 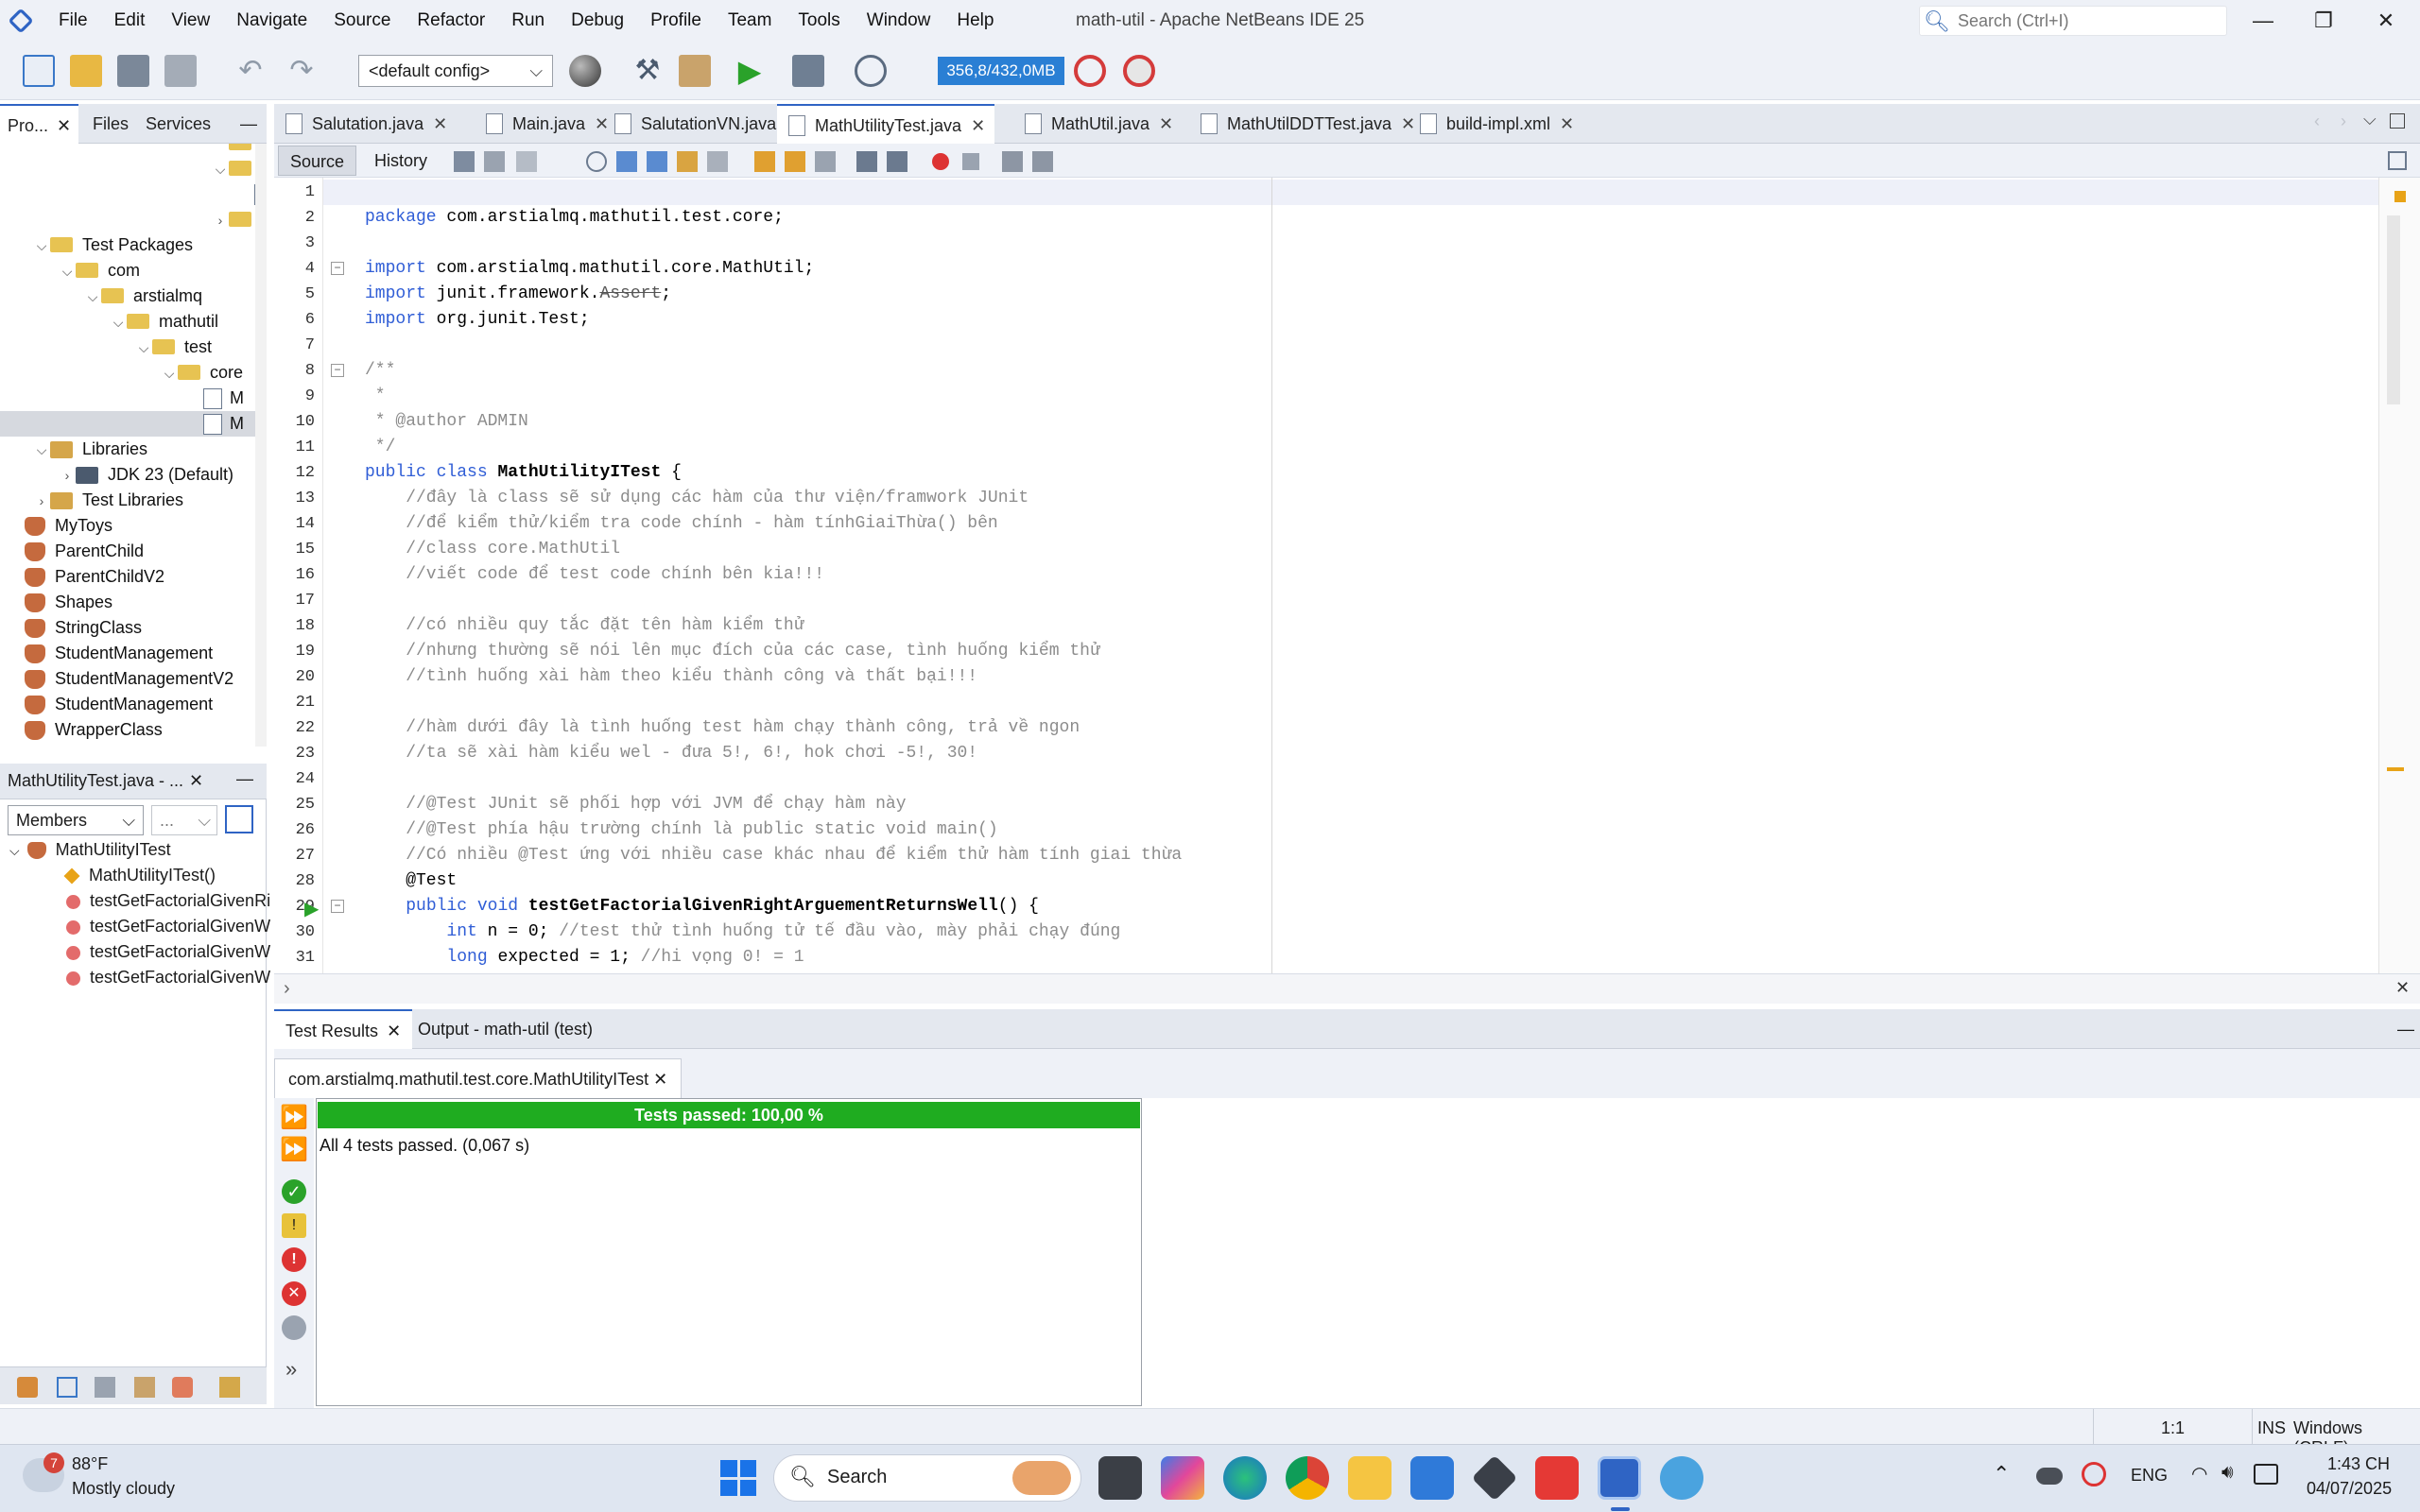 What do you see at coordinates (296, 473) in the screenshot?
I see `line-number: 12` at bounding box center [296, 473].